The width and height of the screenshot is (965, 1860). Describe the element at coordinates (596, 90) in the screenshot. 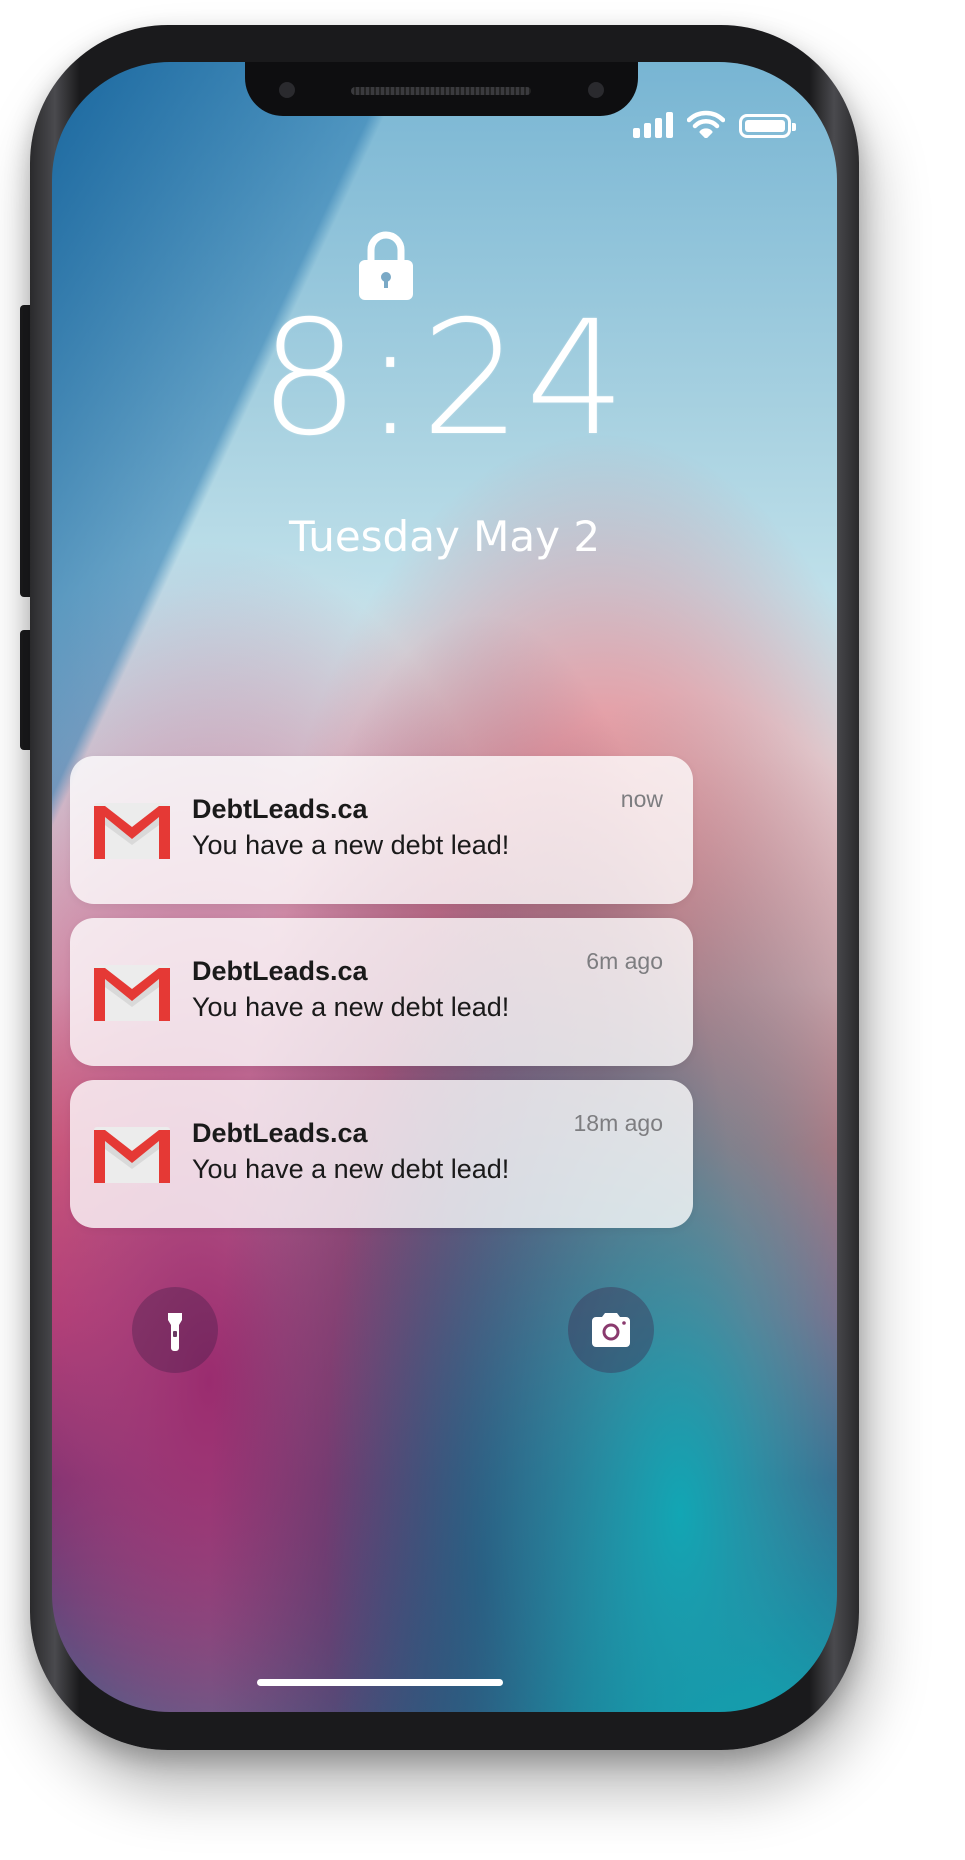

I see `front-camera` at that location.